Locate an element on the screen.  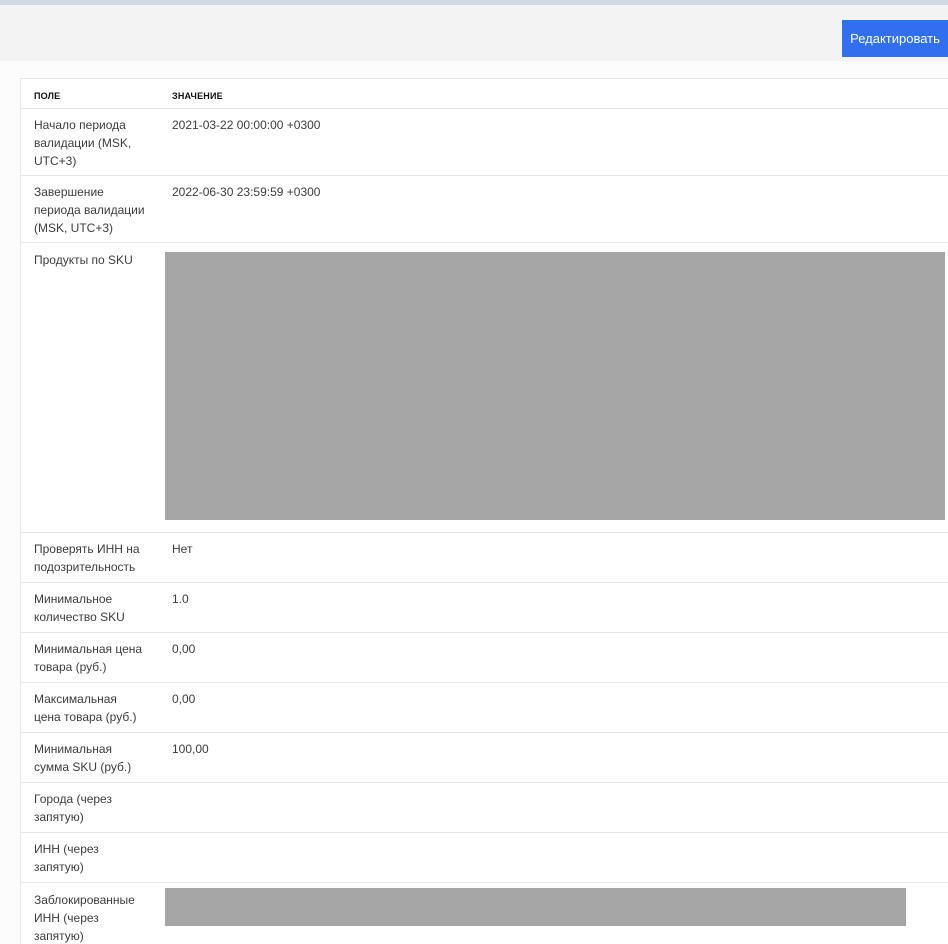
field-label: Продукты по SKU is located at coordinates (83, 260).